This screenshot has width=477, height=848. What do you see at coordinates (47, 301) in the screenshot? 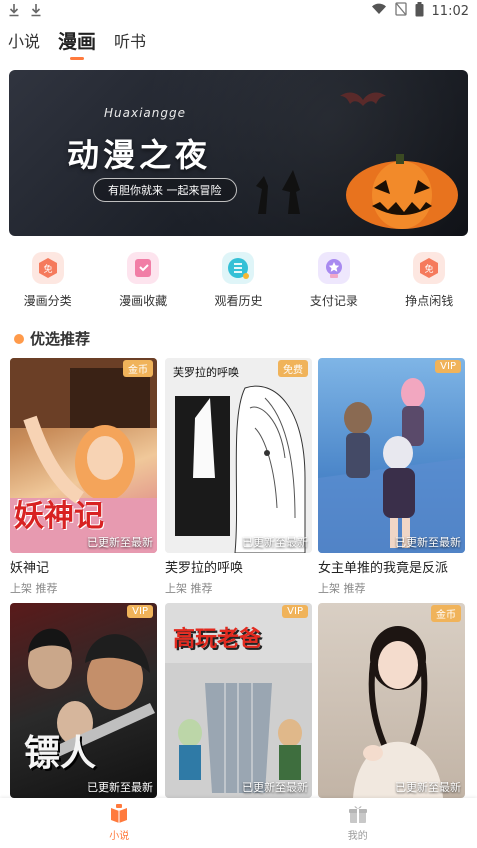
I see `quick-link-label: 漫画分类` at bounding box center [47, 301].